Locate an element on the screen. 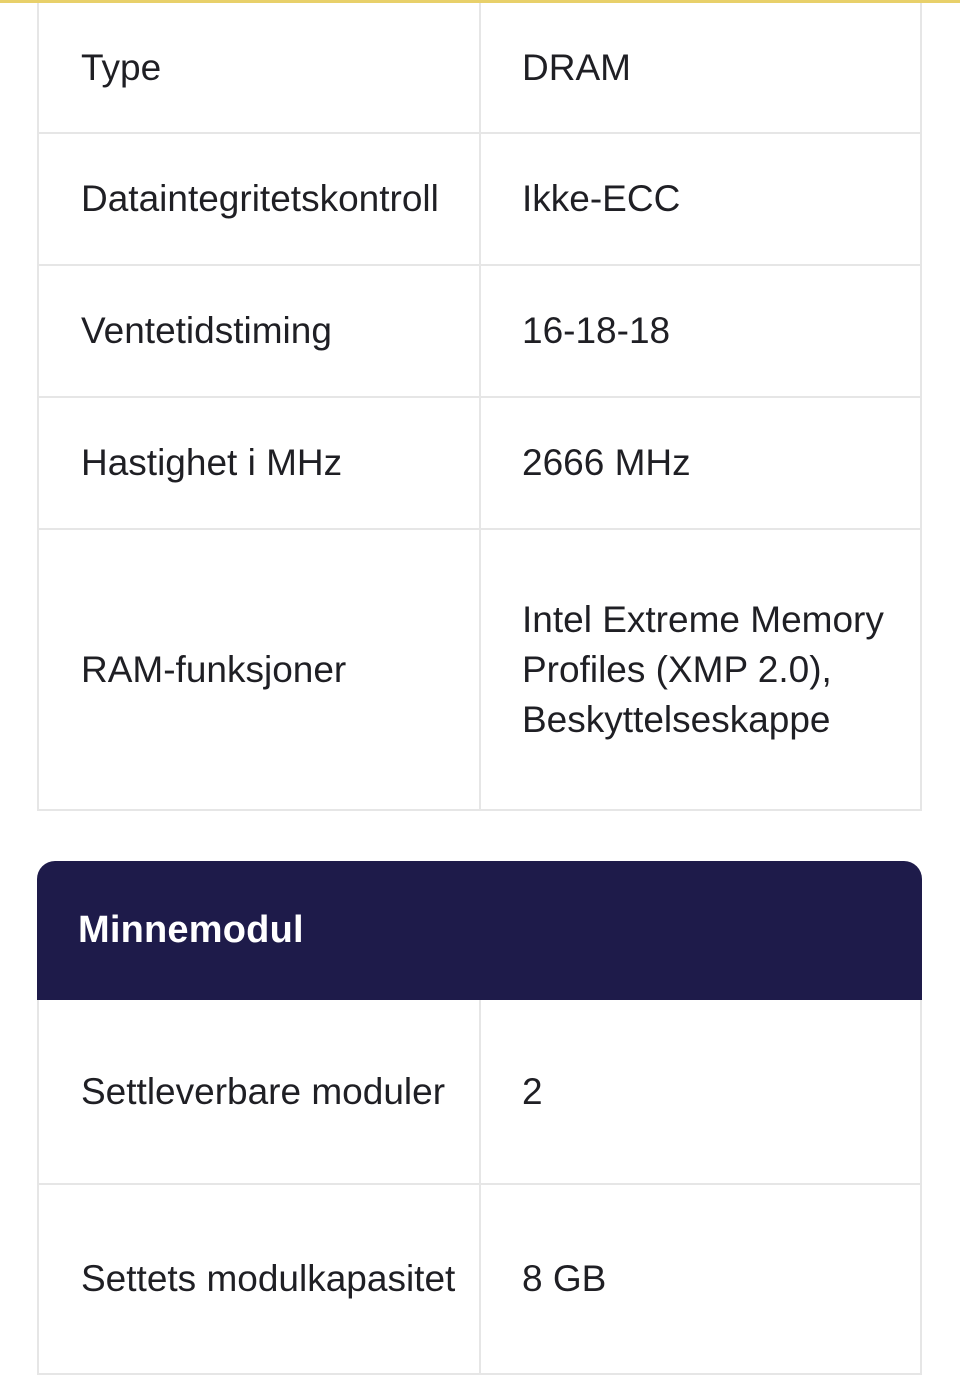 The image size is (960, 1375). section-title: Minnemodul is located at coordinates (191, 930).